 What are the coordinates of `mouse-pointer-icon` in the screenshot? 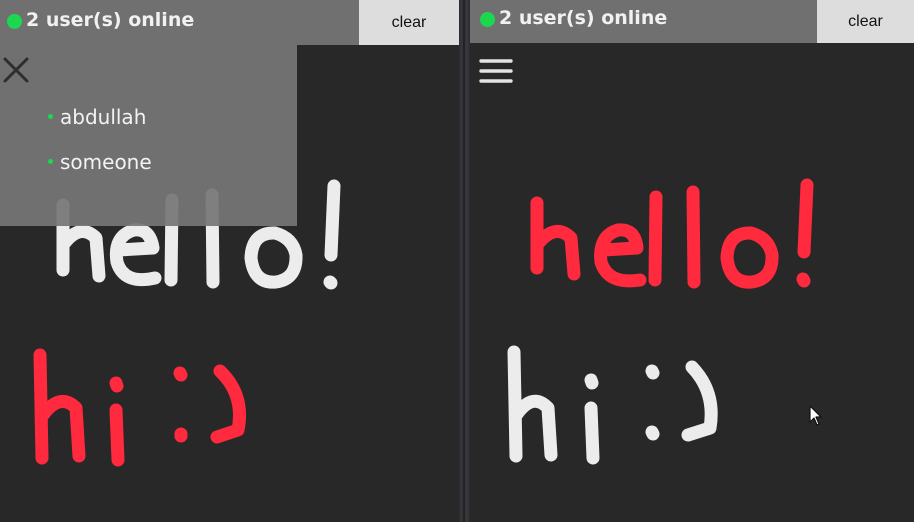 It's located at (815, 415).